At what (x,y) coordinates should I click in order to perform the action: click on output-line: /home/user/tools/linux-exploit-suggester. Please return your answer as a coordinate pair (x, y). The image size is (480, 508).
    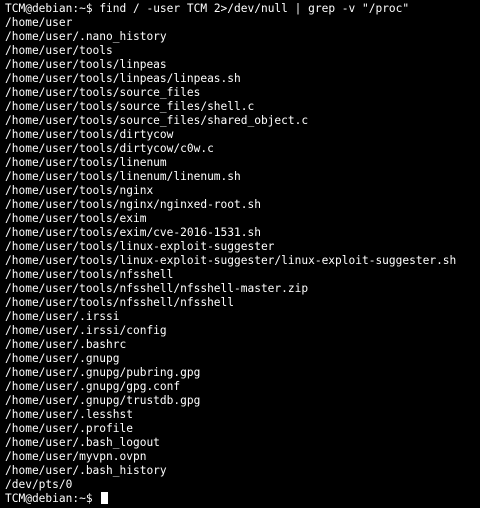
    Looking at the image, I should click on (140, 246).